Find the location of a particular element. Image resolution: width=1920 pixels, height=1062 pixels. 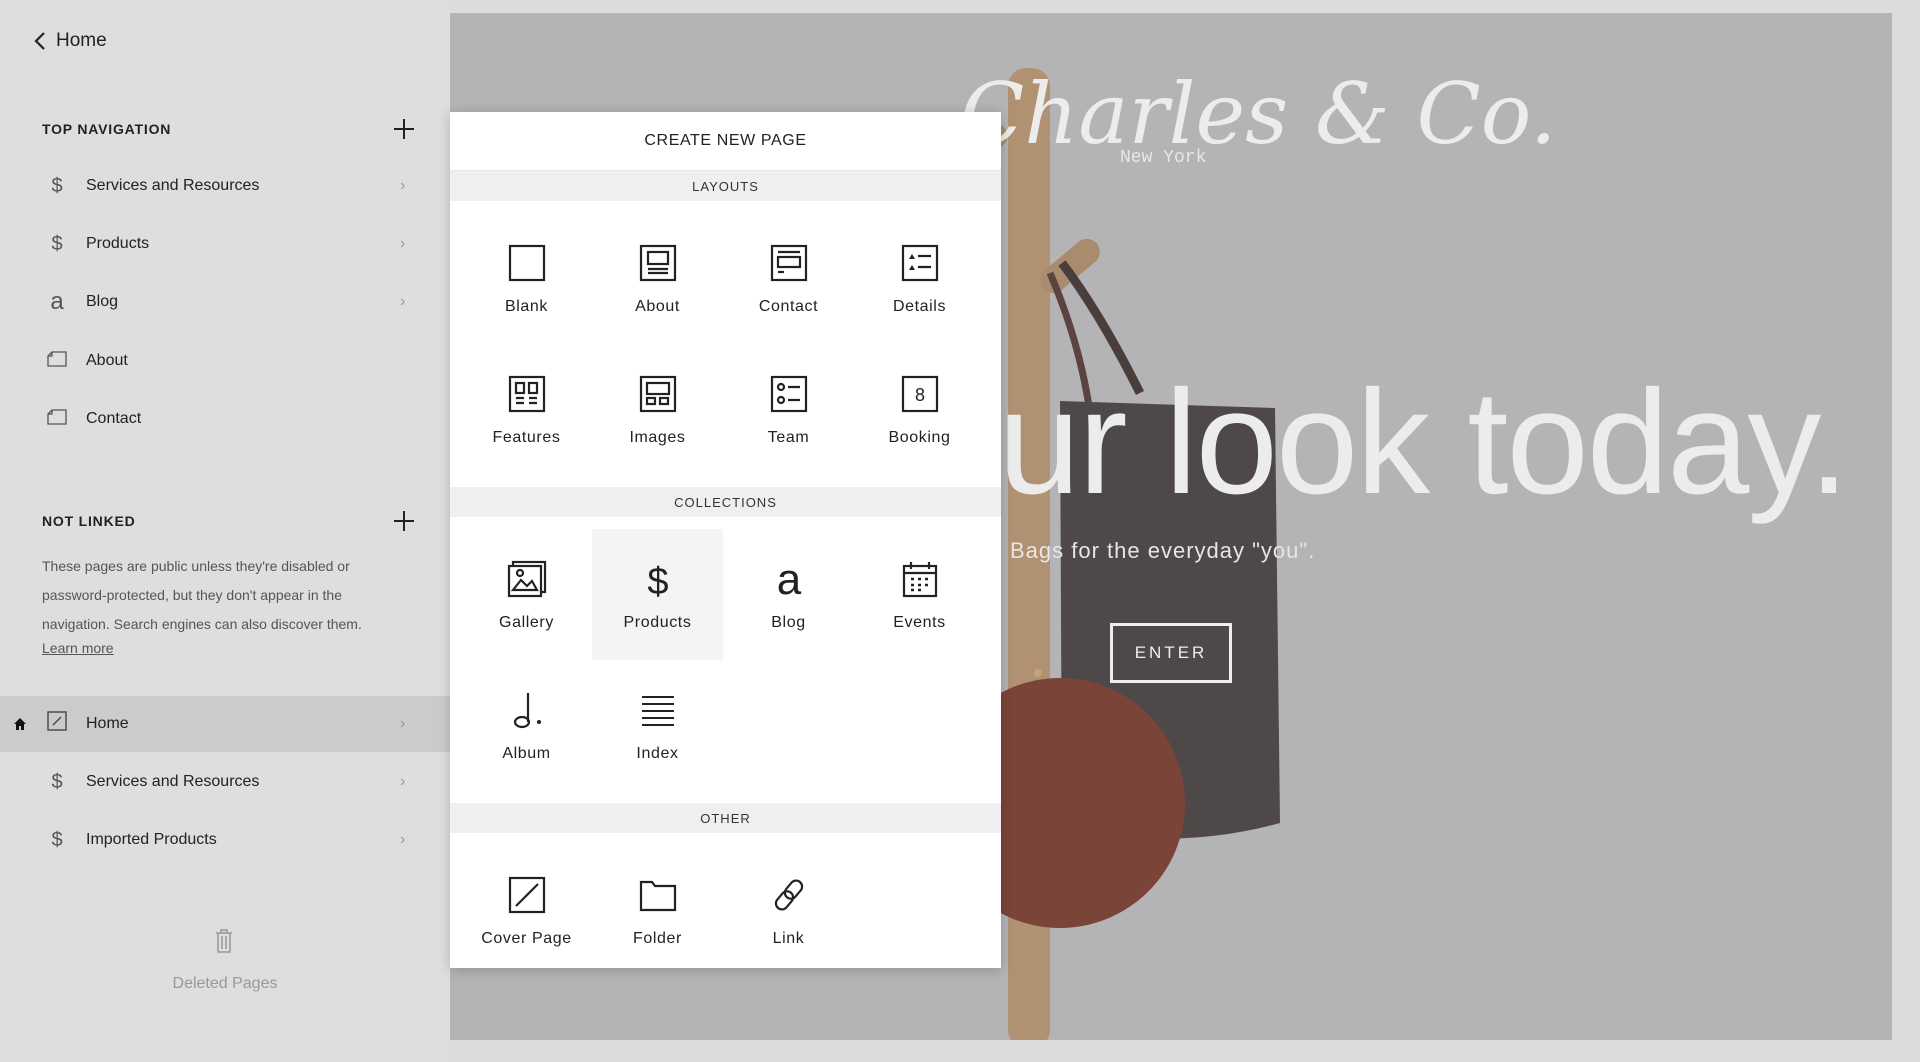

learn-more-link: Learn more is located at coordinates (78, 648).